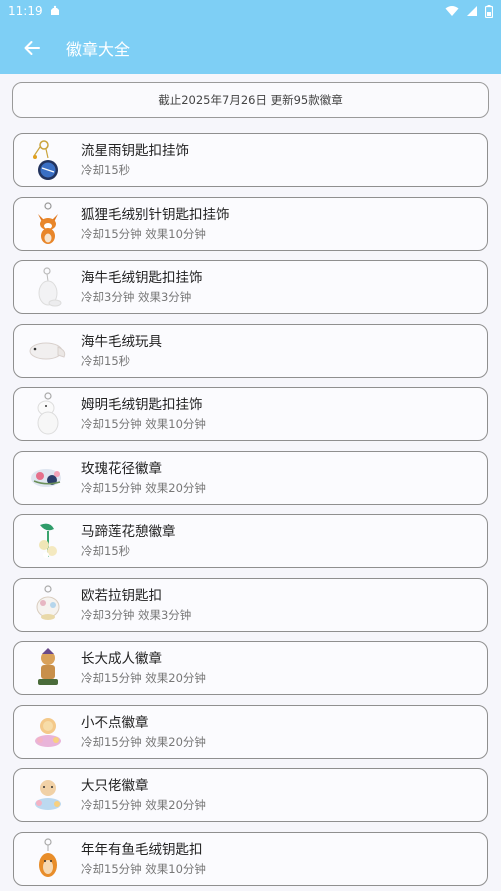 The width and height of the screenshot is (501, 891). Describe the element at coordinates (54, 10) in the screenshot. I see `notification-icon` at that location.